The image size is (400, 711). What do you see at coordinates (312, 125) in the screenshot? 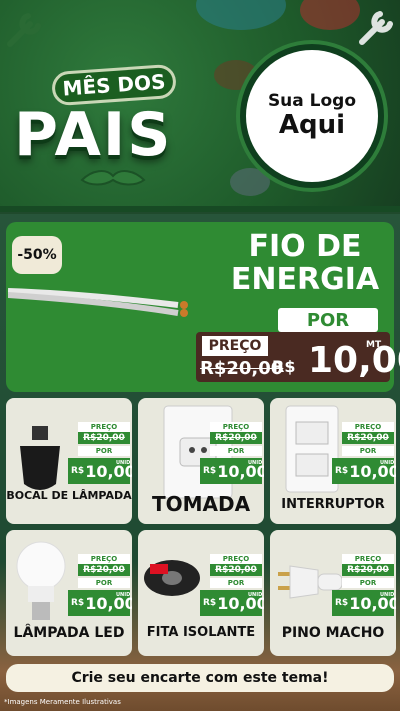
I see `logo-line2: Aqui` at bounding box center [312, 125].